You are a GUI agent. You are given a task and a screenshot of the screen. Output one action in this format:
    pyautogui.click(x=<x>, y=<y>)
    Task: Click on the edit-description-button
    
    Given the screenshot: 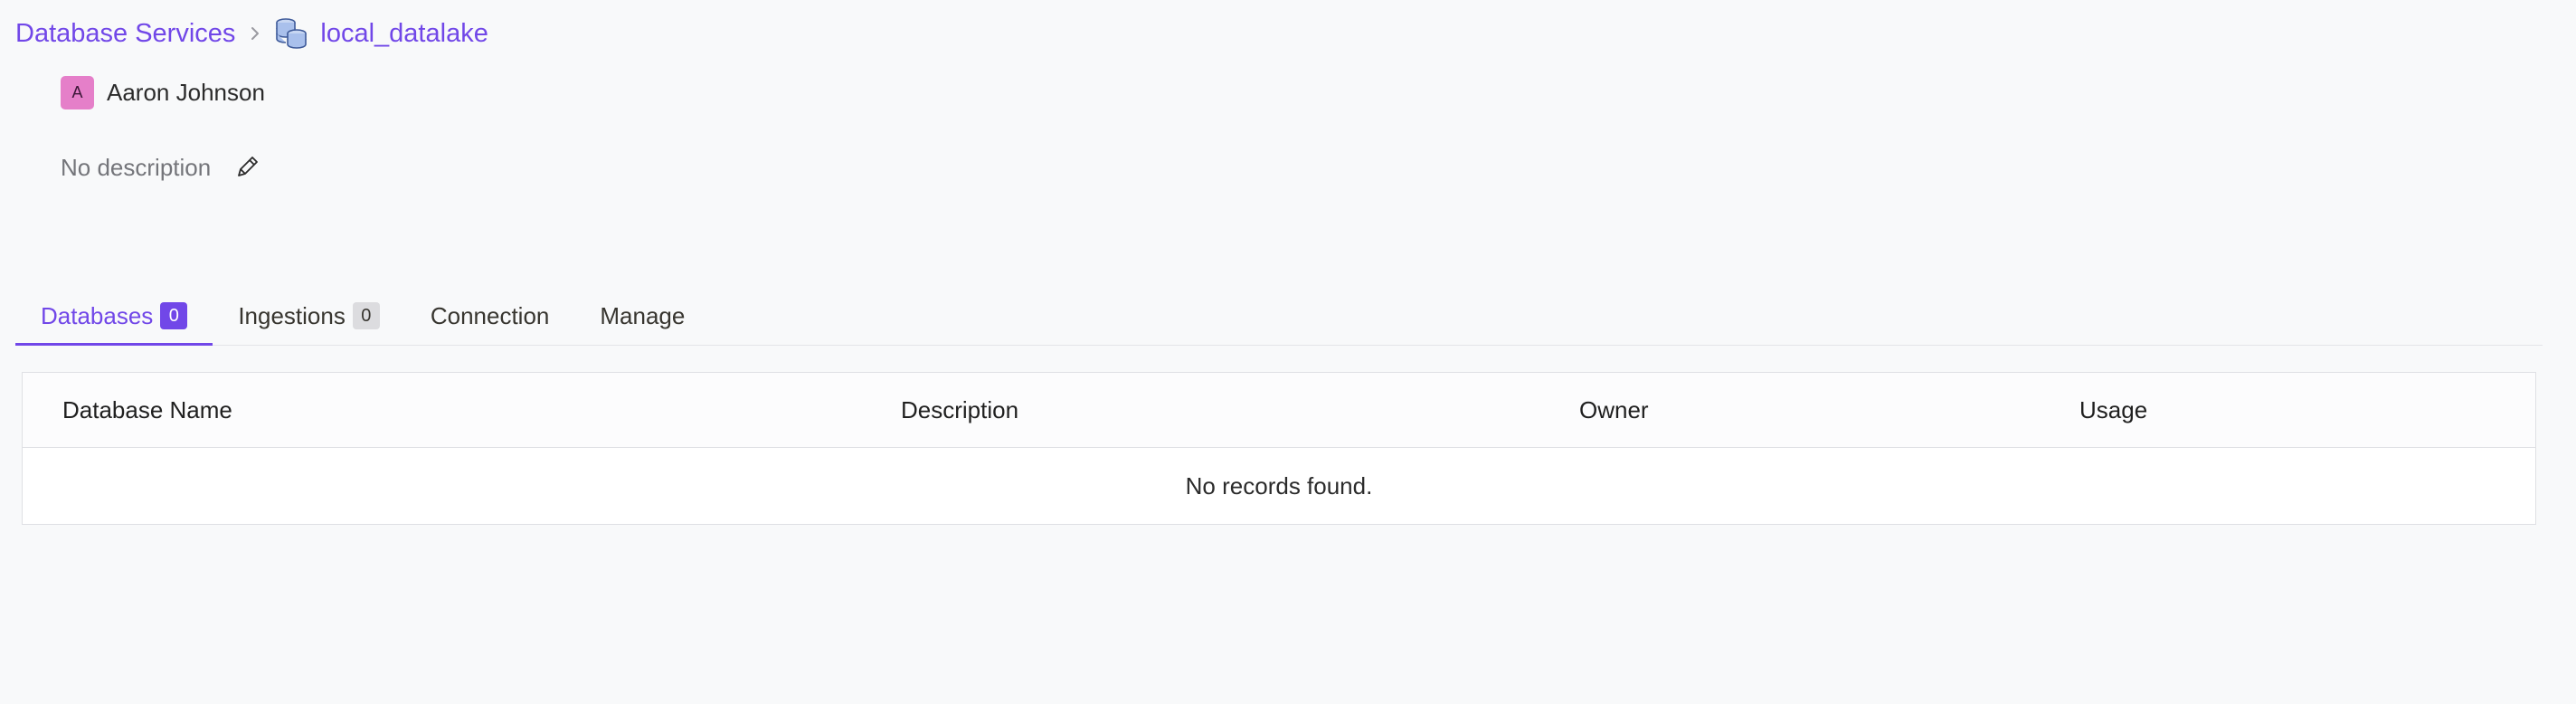 What is the action you would take?
    pyautogui.click(x=248, y=168)
    